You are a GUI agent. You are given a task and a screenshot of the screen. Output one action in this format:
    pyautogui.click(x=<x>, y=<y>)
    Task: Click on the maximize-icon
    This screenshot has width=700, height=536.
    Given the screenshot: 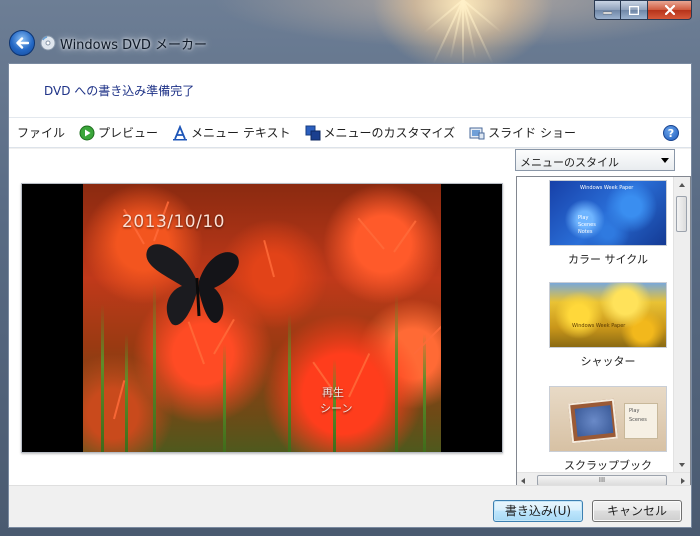 What is the action you would take?
    pyautogui.click(x=634, y=10)
    